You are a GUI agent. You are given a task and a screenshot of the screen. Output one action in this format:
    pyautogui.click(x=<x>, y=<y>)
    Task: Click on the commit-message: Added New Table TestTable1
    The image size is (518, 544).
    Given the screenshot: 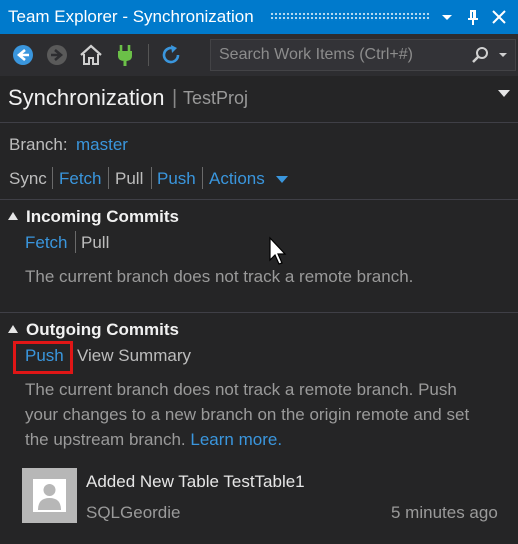 What is the action you would take?
    pyautogui.click(x=195, y=482)
    